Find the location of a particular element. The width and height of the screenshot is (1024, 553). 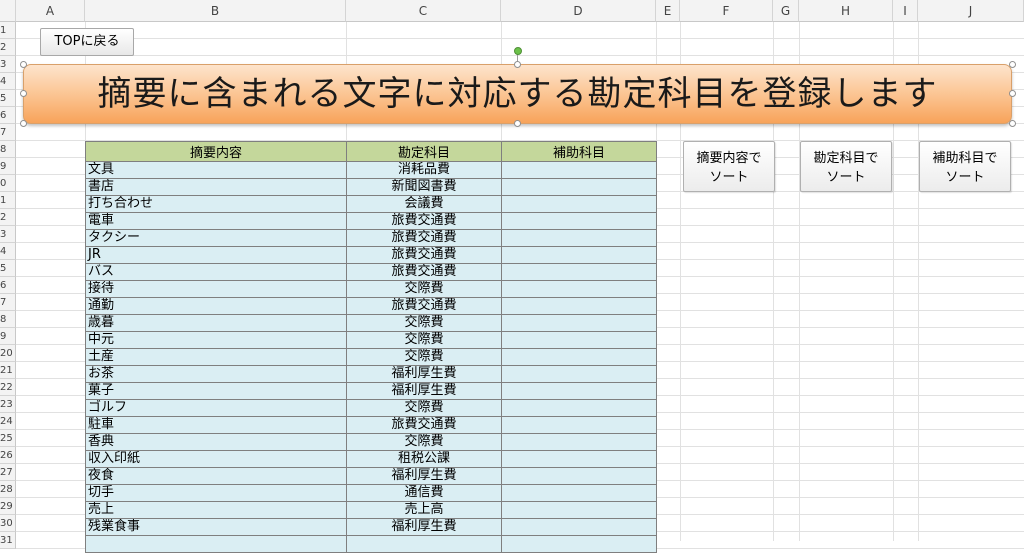

summary-cell: 菓子 is located at coordinates (216, 391).